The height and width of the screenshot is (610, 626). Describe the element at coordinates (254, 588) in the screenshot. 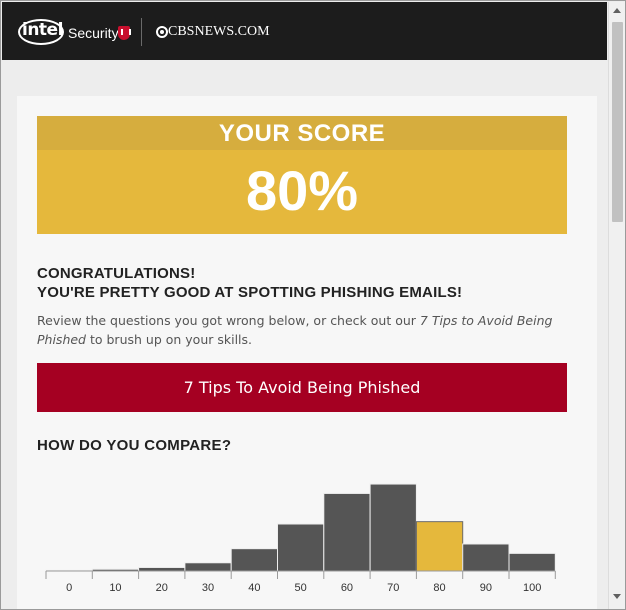

I see `tick-label-40: 40` at that location.